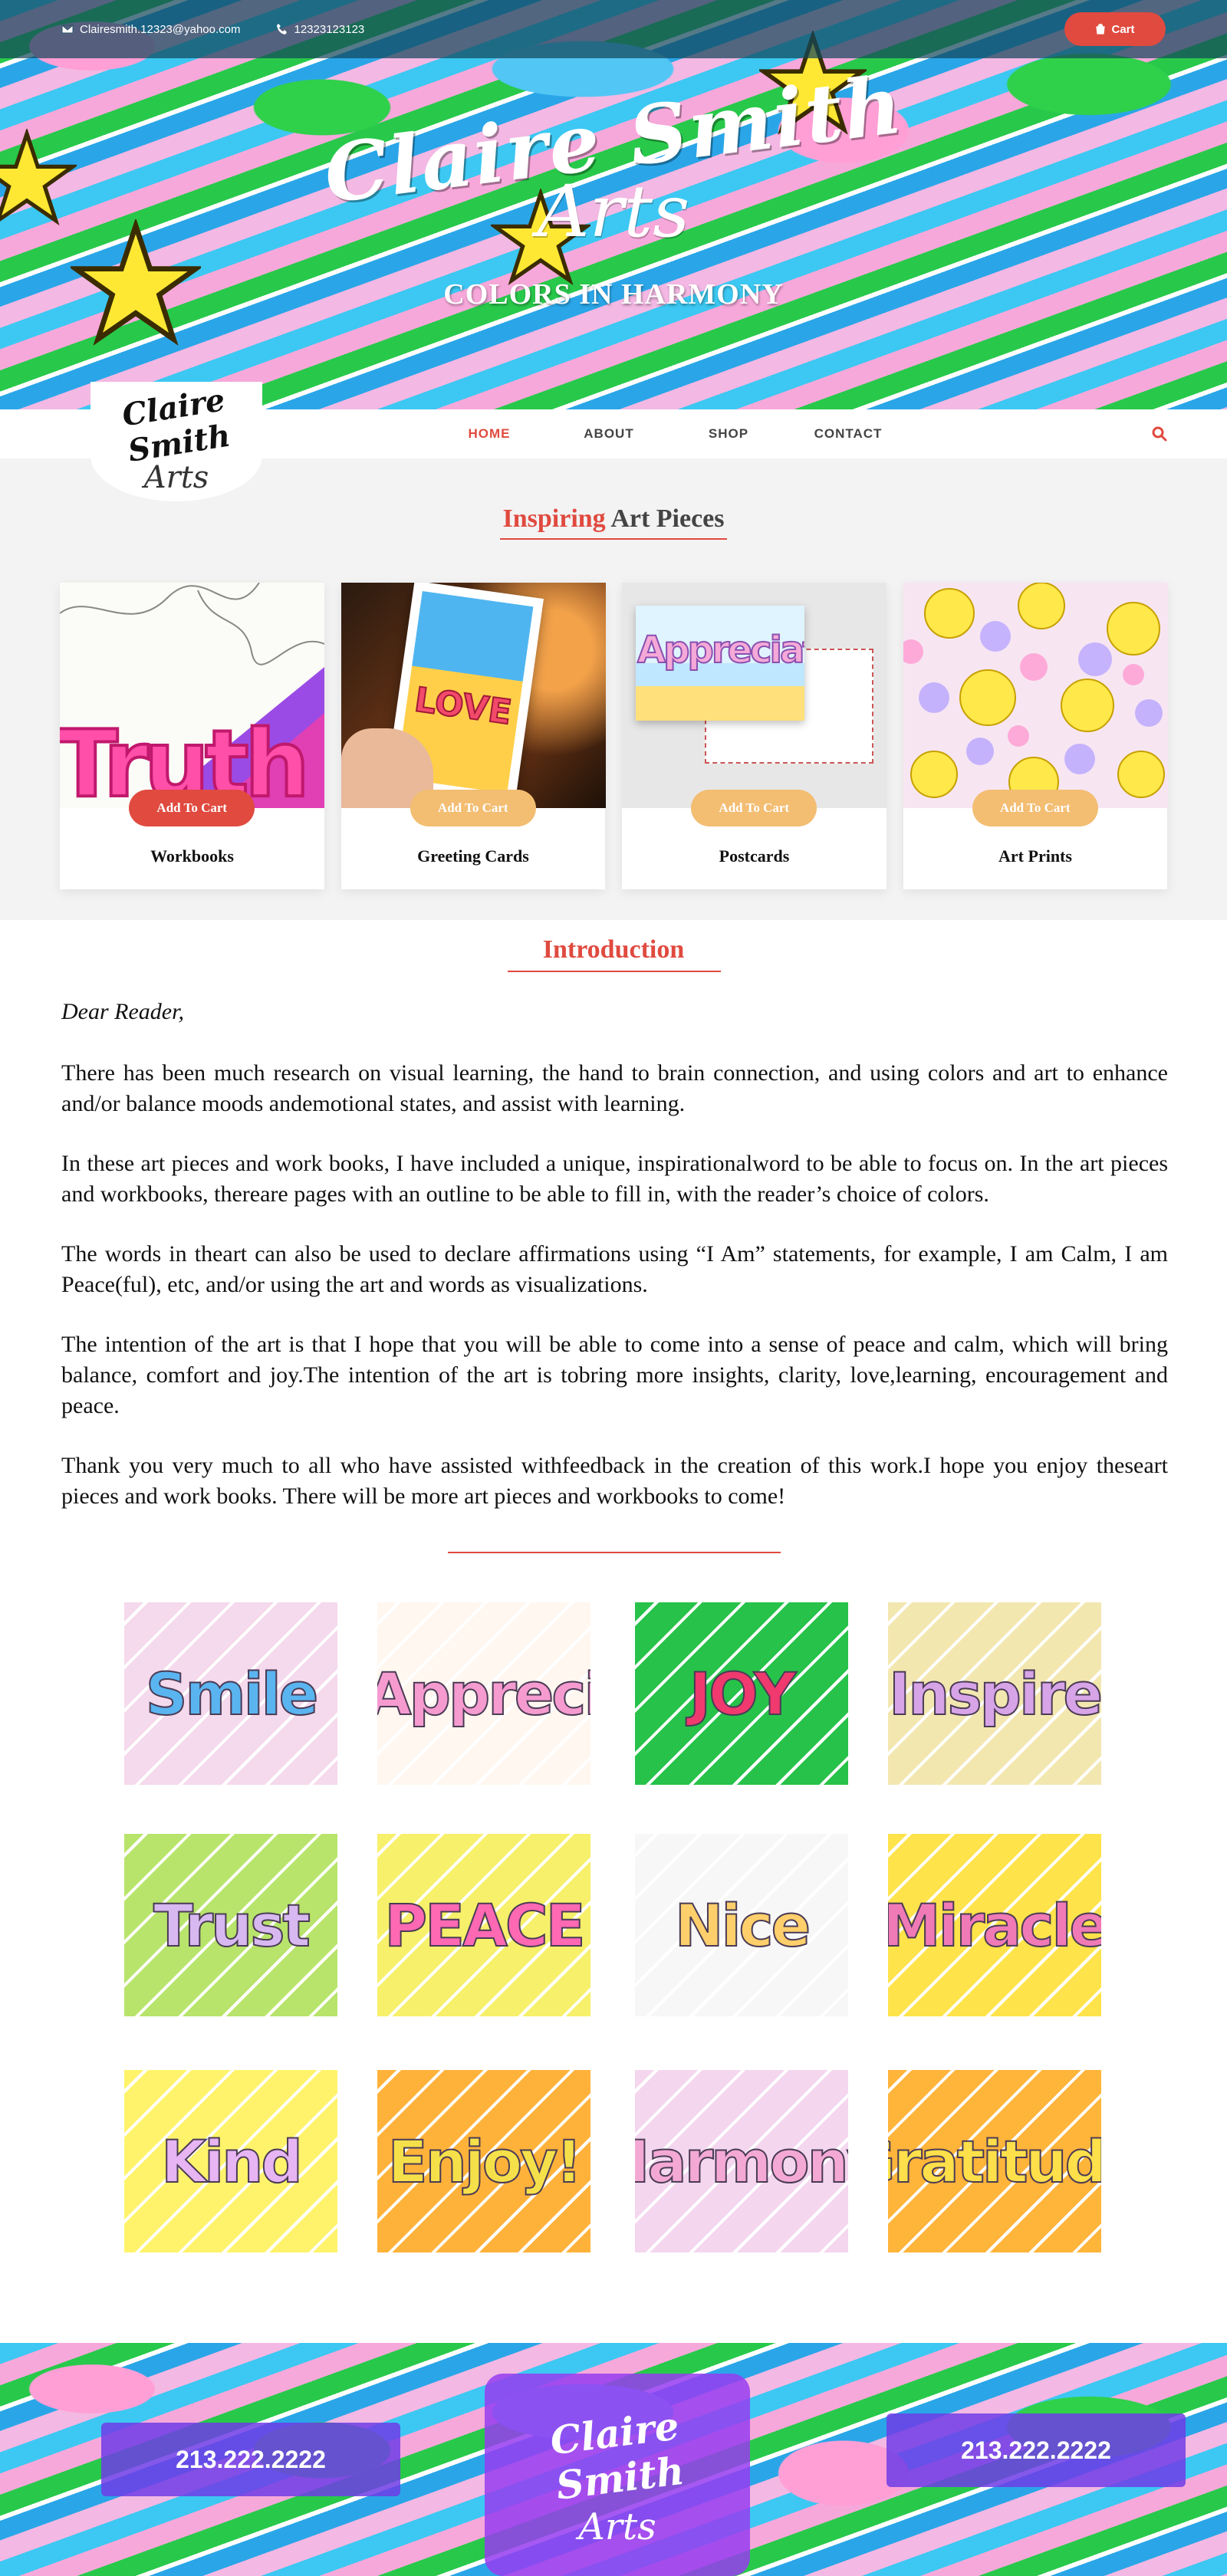  Describe the element at coordinates (613, 539) in the screenshot. I see `title-underline` at that location.